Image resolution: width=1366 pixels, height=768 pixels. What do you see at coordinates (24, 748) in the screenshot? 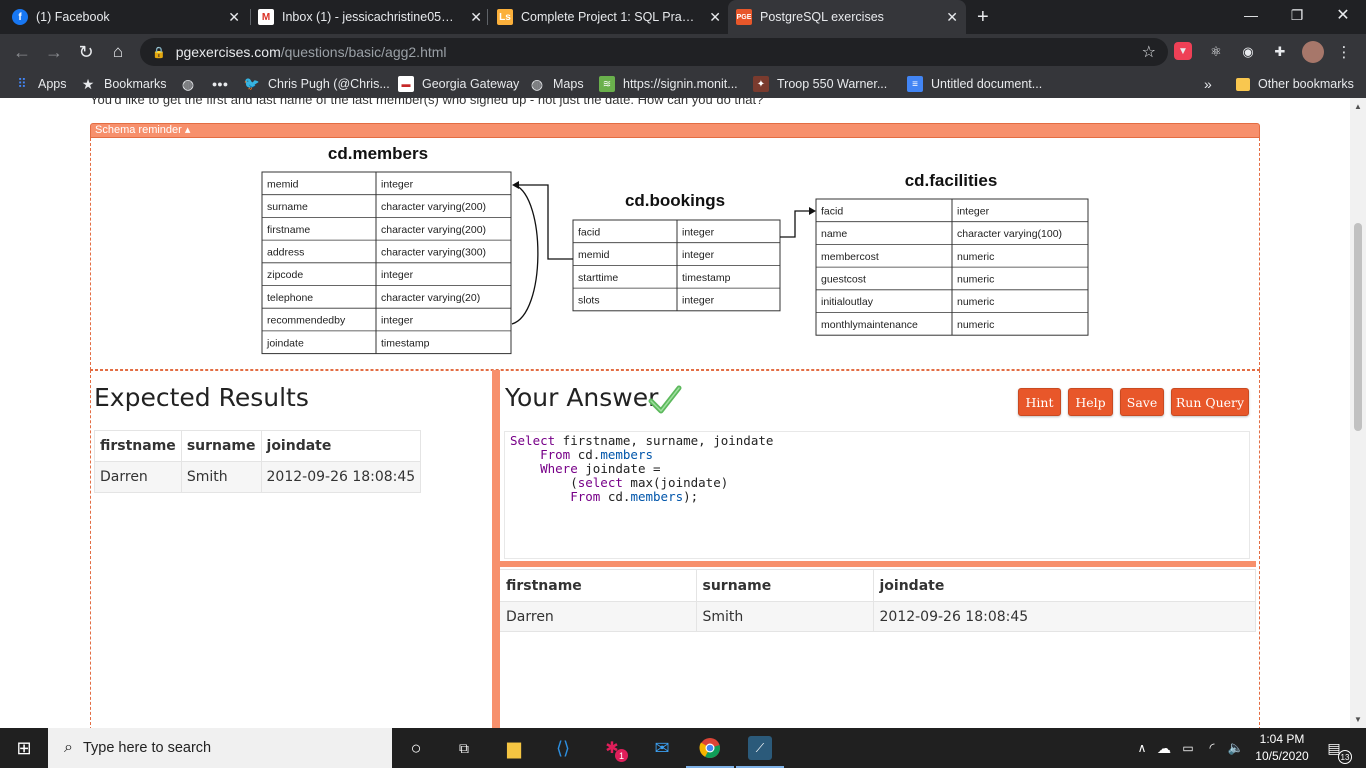
I see `windows-start-icon: ⊞` at bounding box center [24, 748].